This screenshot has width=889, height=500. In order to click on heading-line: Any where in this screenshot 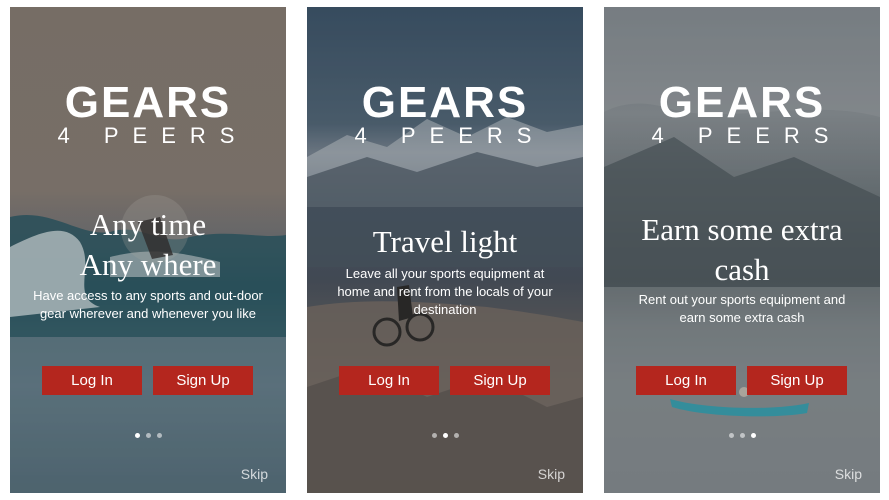, I will do `click(148, 264)`.